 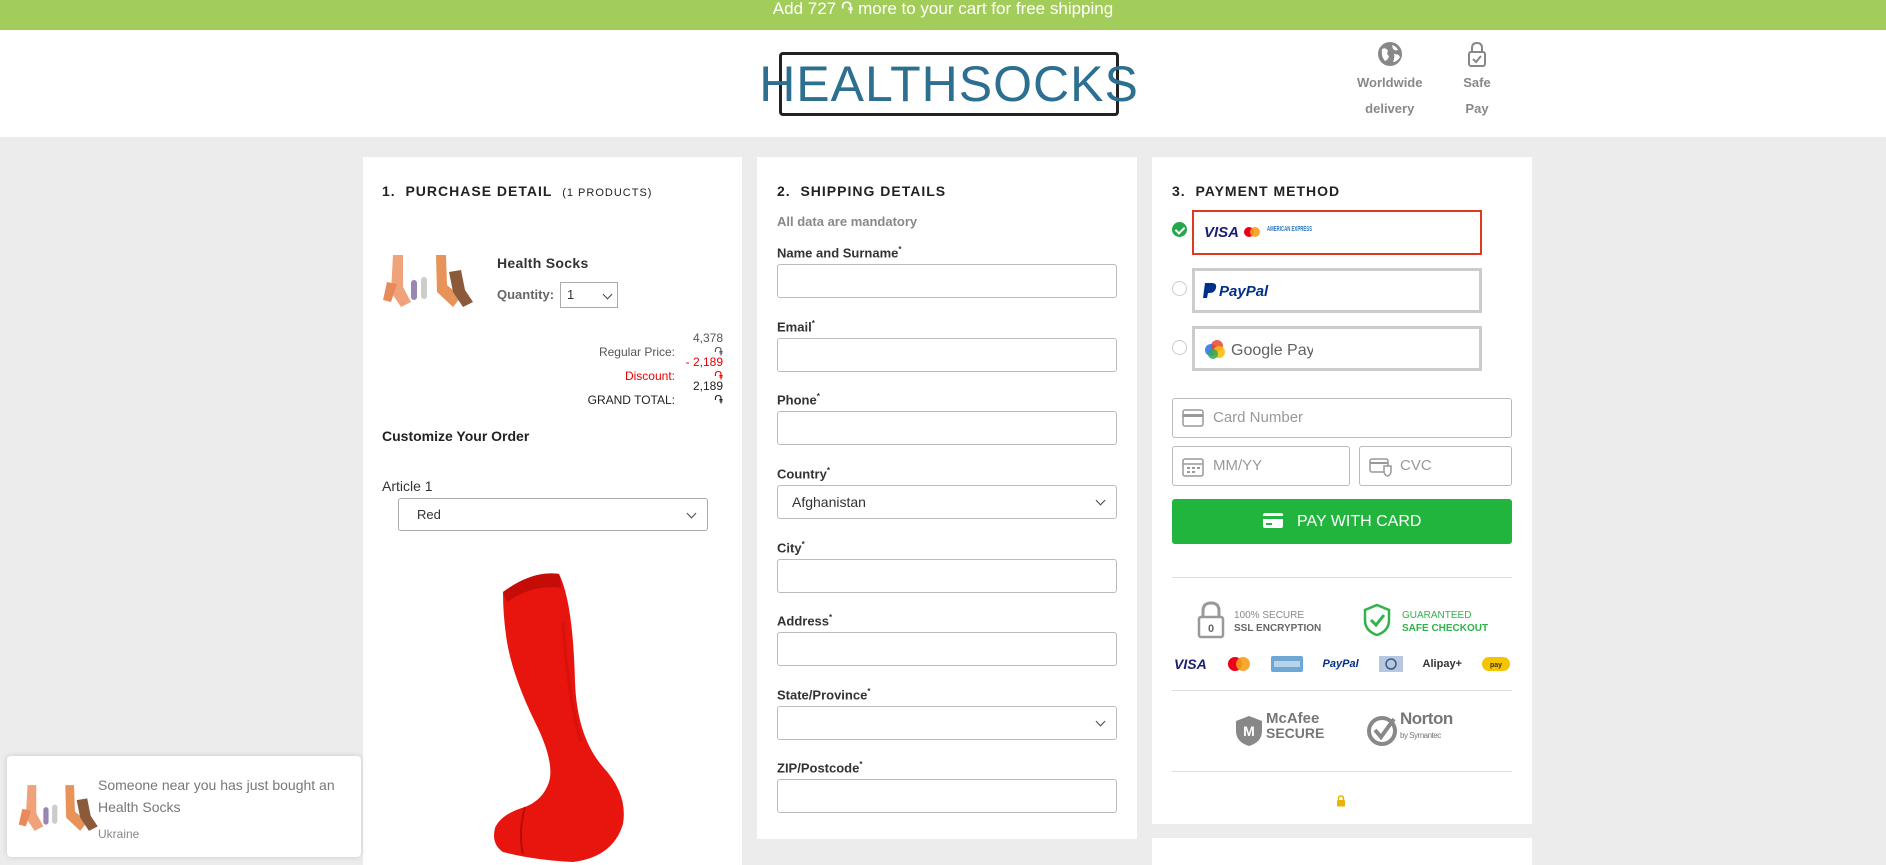 I want to click on card-brands-icon: VISA AMERICAN EXPRESS, so click(x=1258, y=232).